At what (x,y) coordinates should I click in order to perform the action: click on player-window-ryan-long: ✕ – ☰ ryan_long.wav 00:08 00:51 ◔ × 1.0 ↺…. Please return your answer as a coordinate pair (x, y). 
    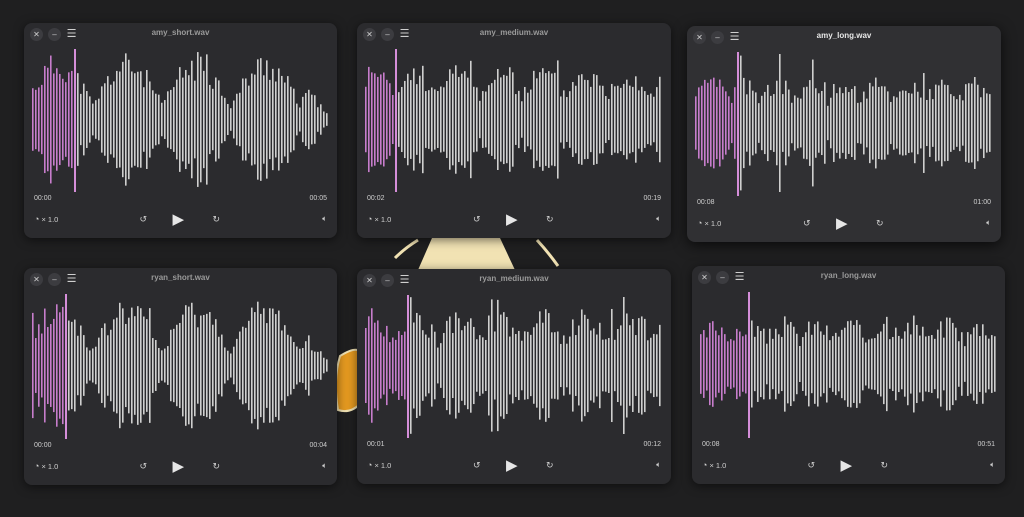
    Looking at the image, I should click on (848, 375).